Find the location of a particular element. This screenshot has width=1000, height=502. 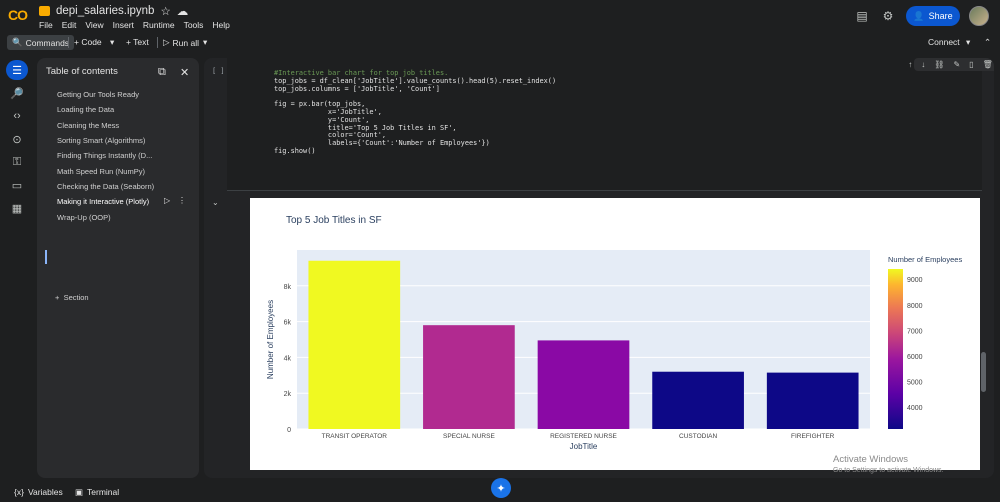

commands-label: Commands is located at coordinates (47, 42).